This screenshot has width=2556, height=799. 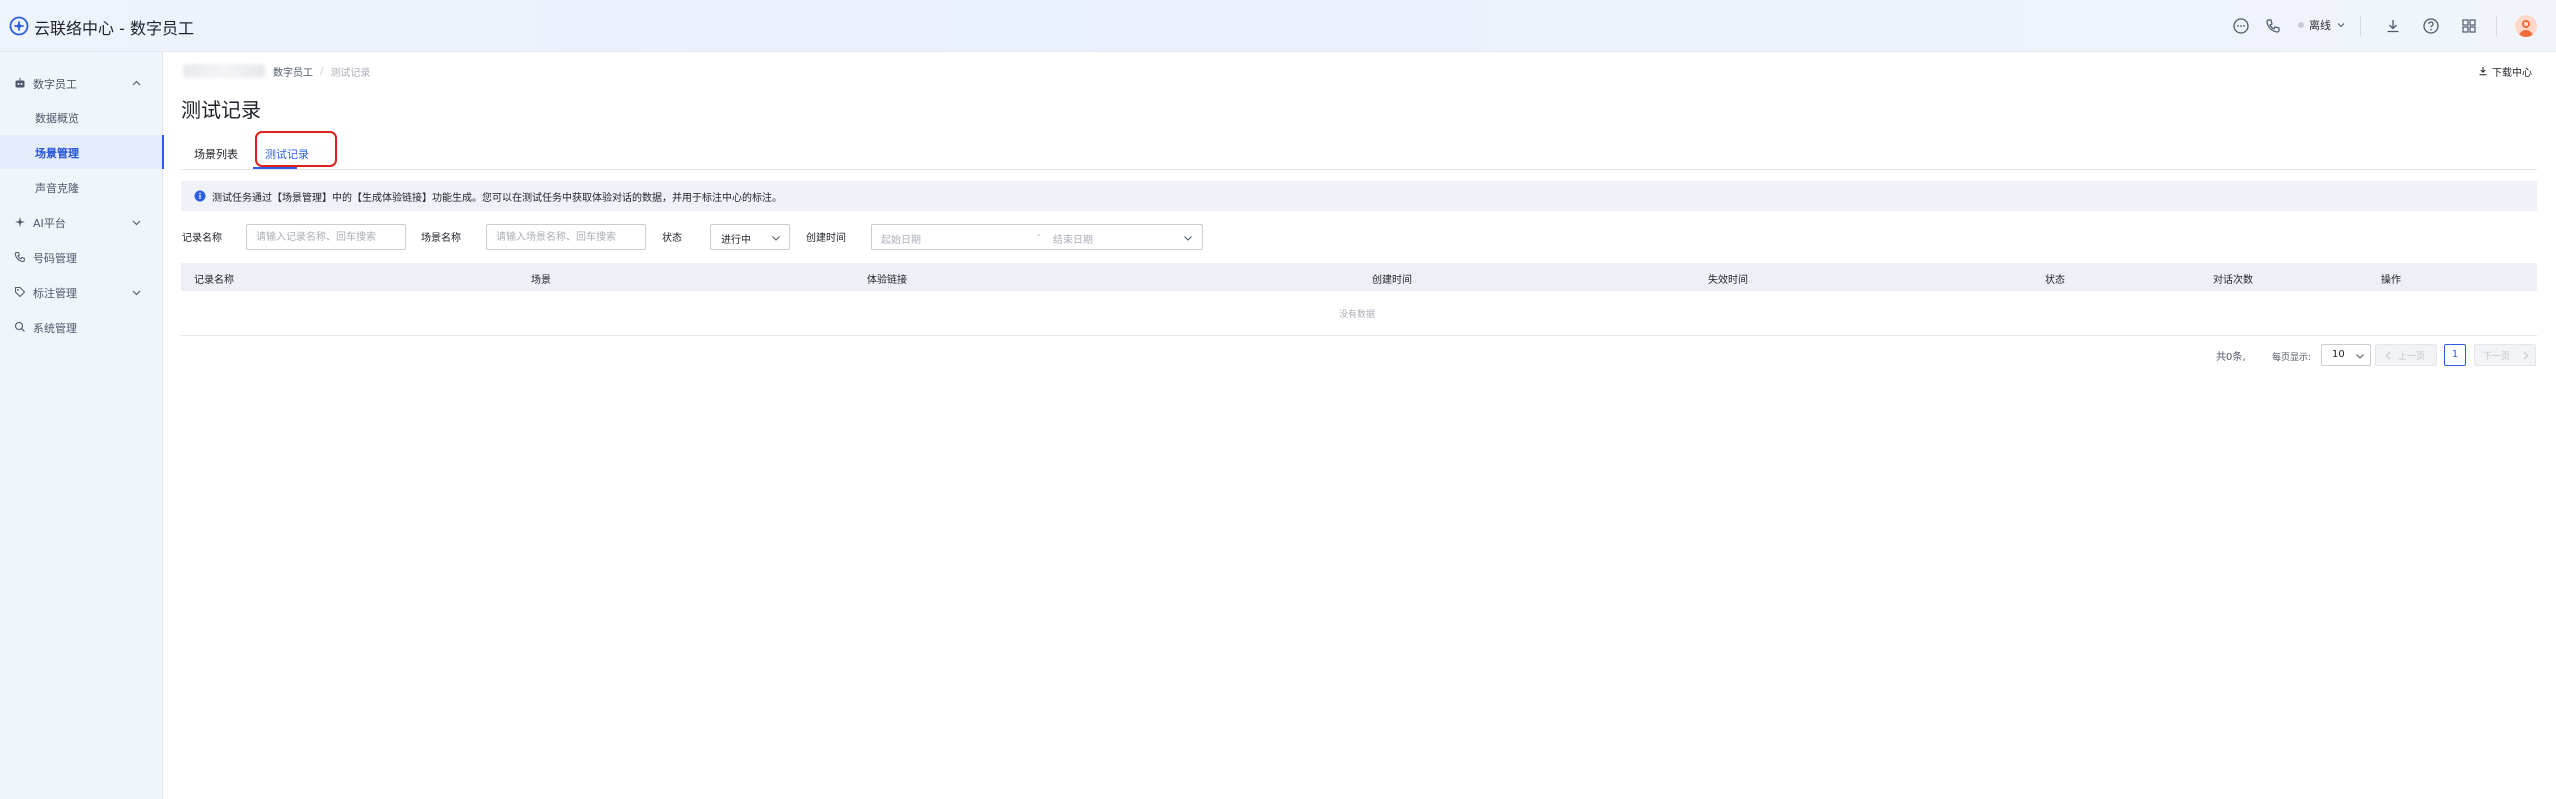 I want to click on phone-icon, so click(x=19, y=257).